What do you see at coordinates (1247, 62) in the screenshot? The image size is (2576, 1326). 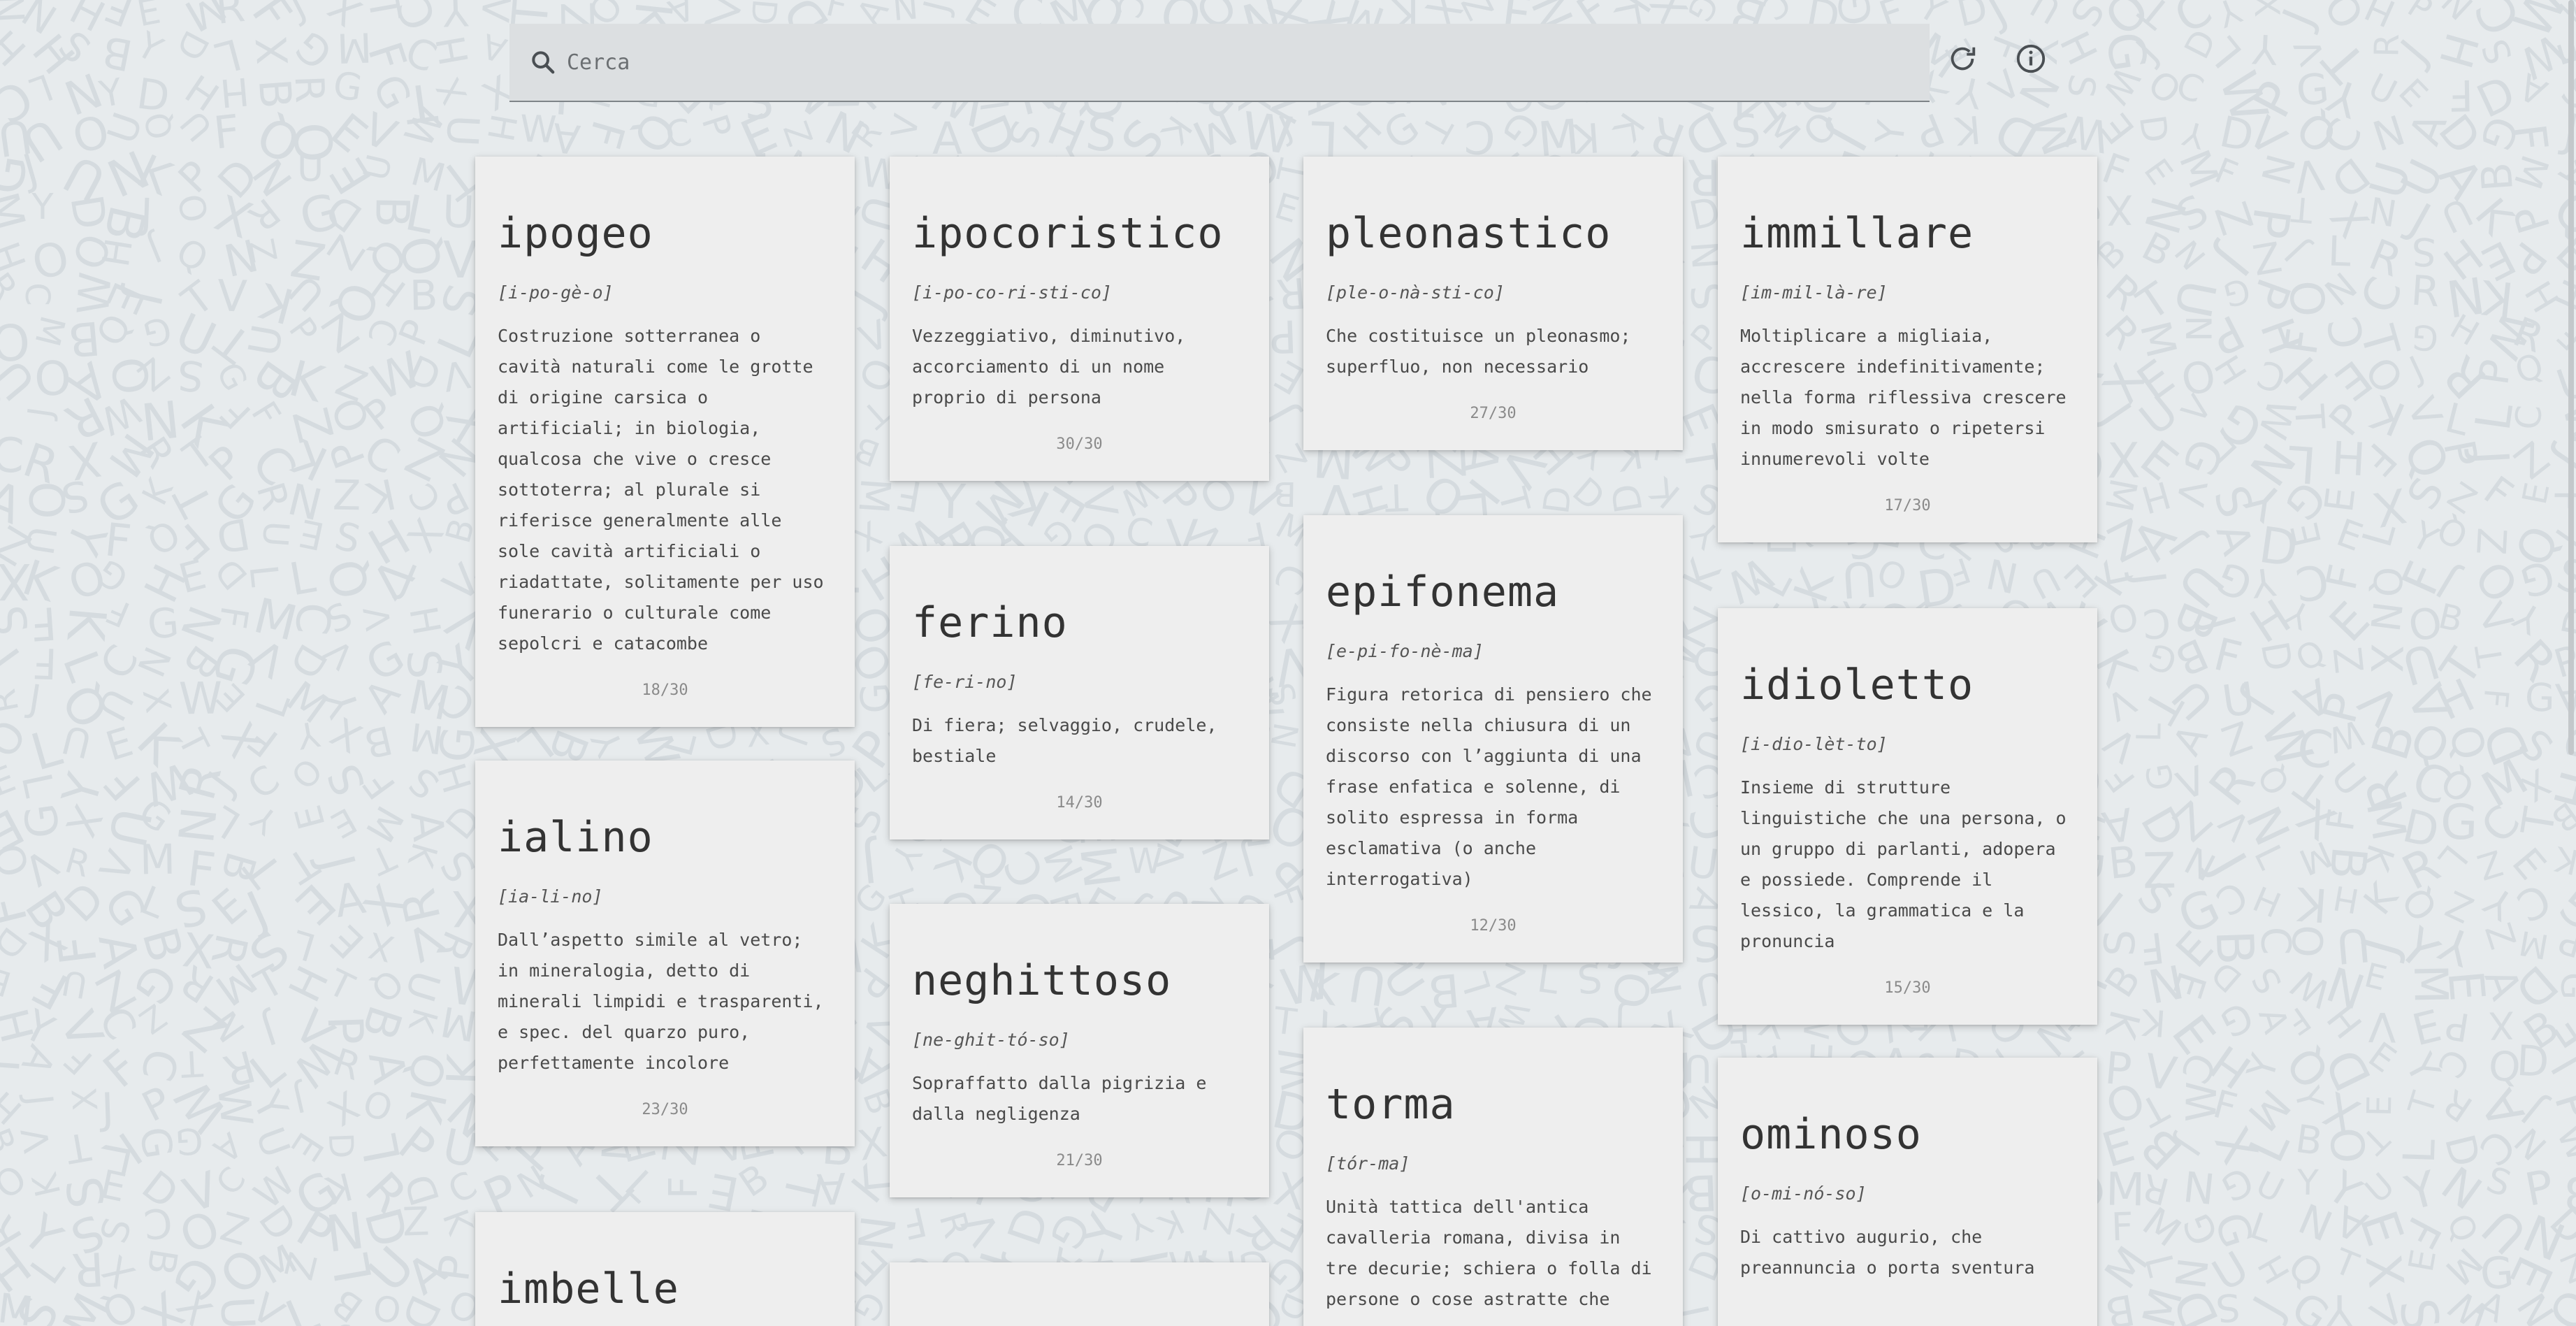 I see `search-input` at bounding box center [1247, 62].